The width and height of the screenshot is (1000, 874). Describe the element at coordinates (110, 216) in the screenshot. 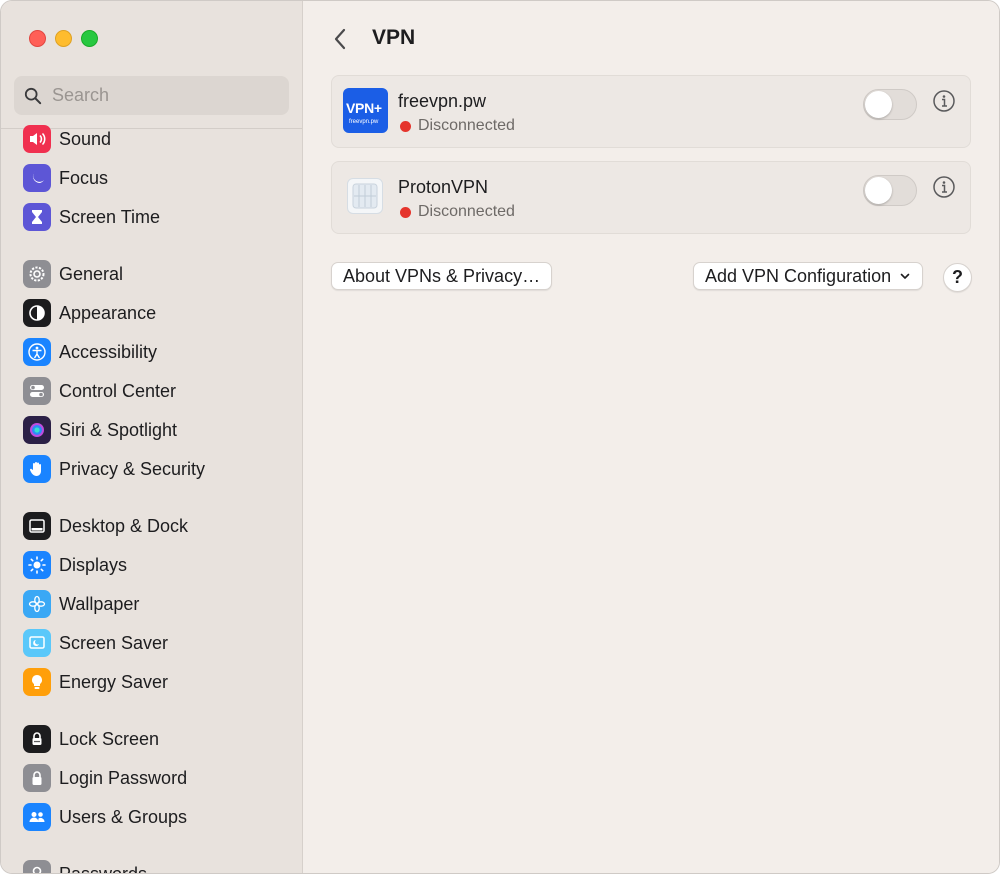

I see `sidebar-item-label: Screen Time` at that location.